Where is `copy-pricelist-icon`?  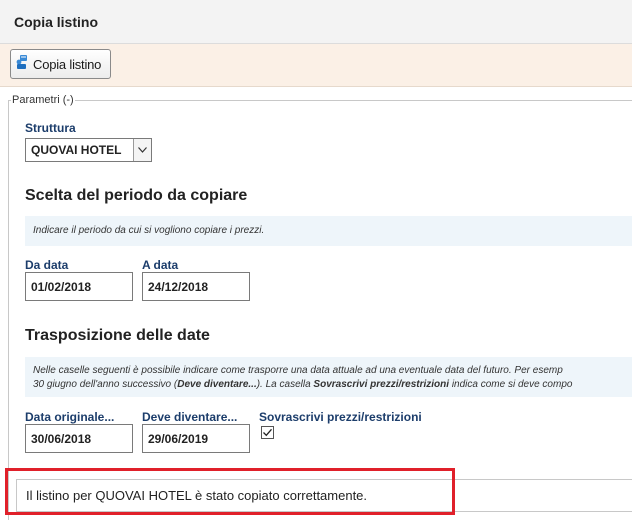
copy-pricelist-icon is located at coordinates (23, 64).